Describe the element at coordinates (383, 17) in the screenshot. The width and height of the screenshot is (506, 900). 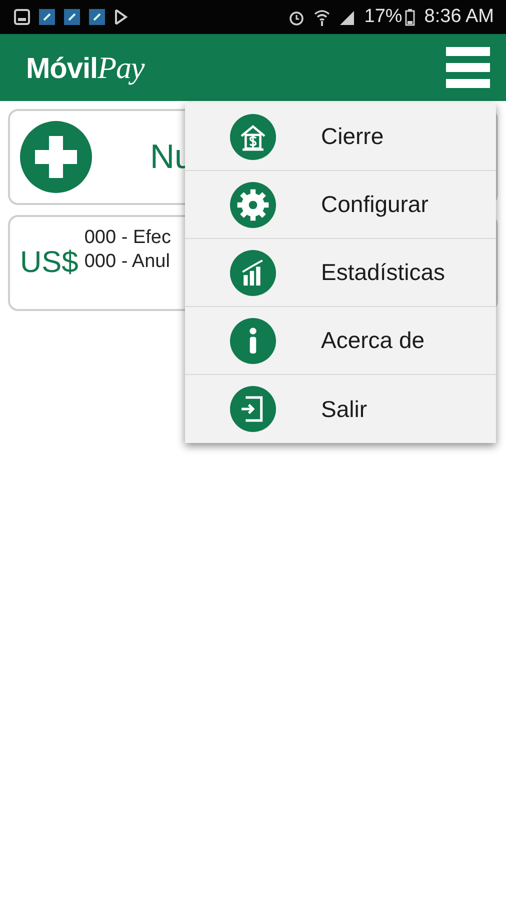
I see `battery-percent: 17%` at that location.